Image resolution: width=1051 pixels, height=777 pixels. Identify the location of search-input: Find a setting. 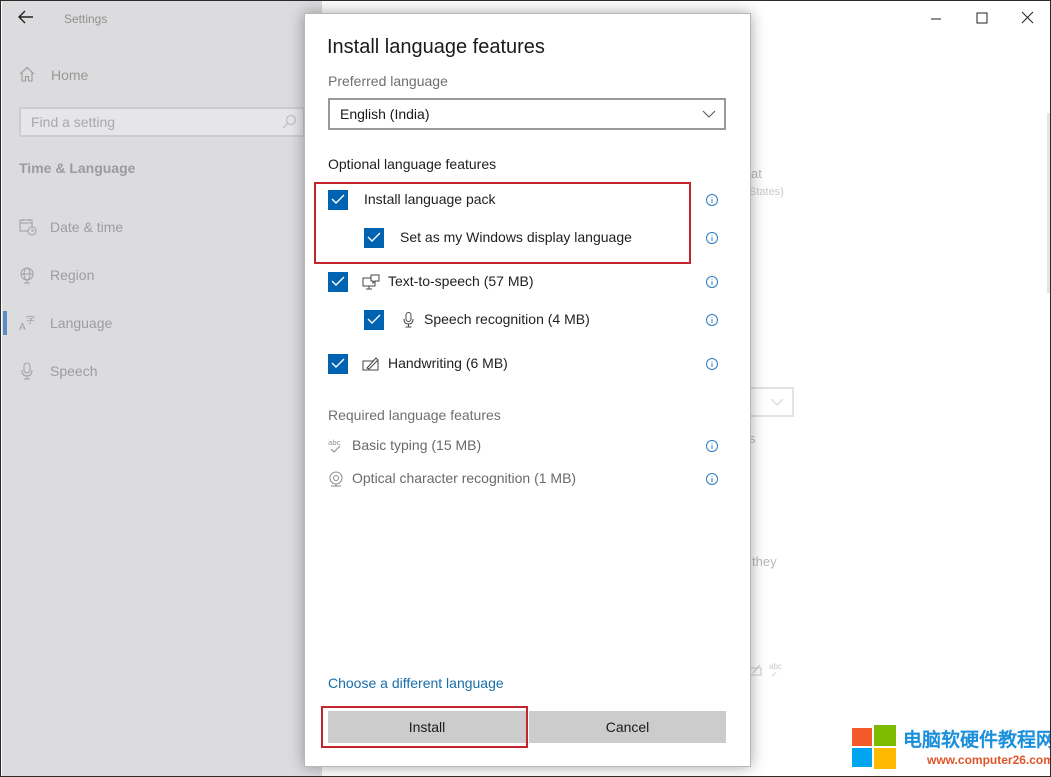
(162, 122).